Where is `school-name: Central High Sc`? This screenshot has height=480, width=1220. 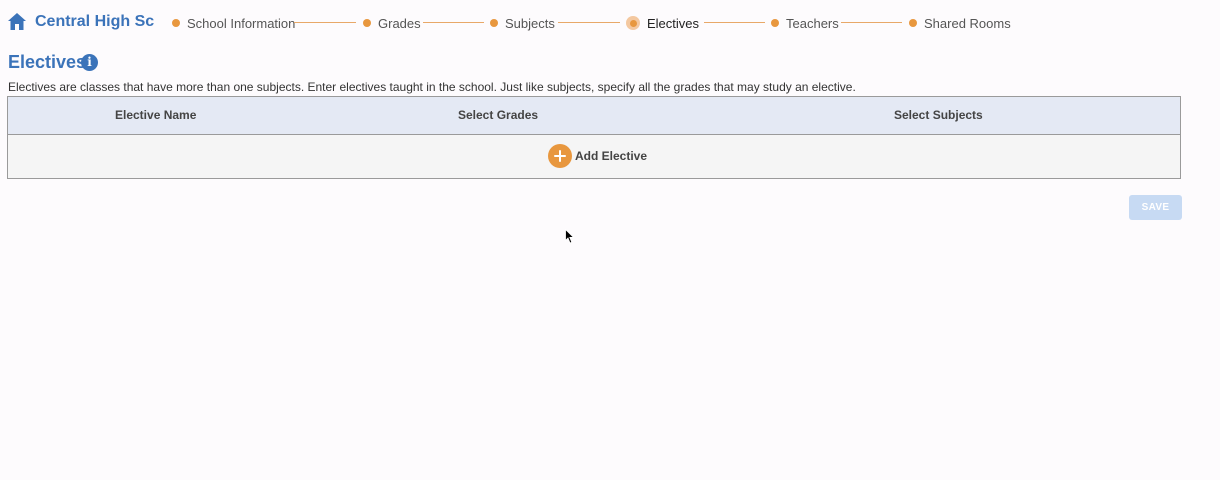 school-name: Central High Sc is located at coordinates (94, 22).